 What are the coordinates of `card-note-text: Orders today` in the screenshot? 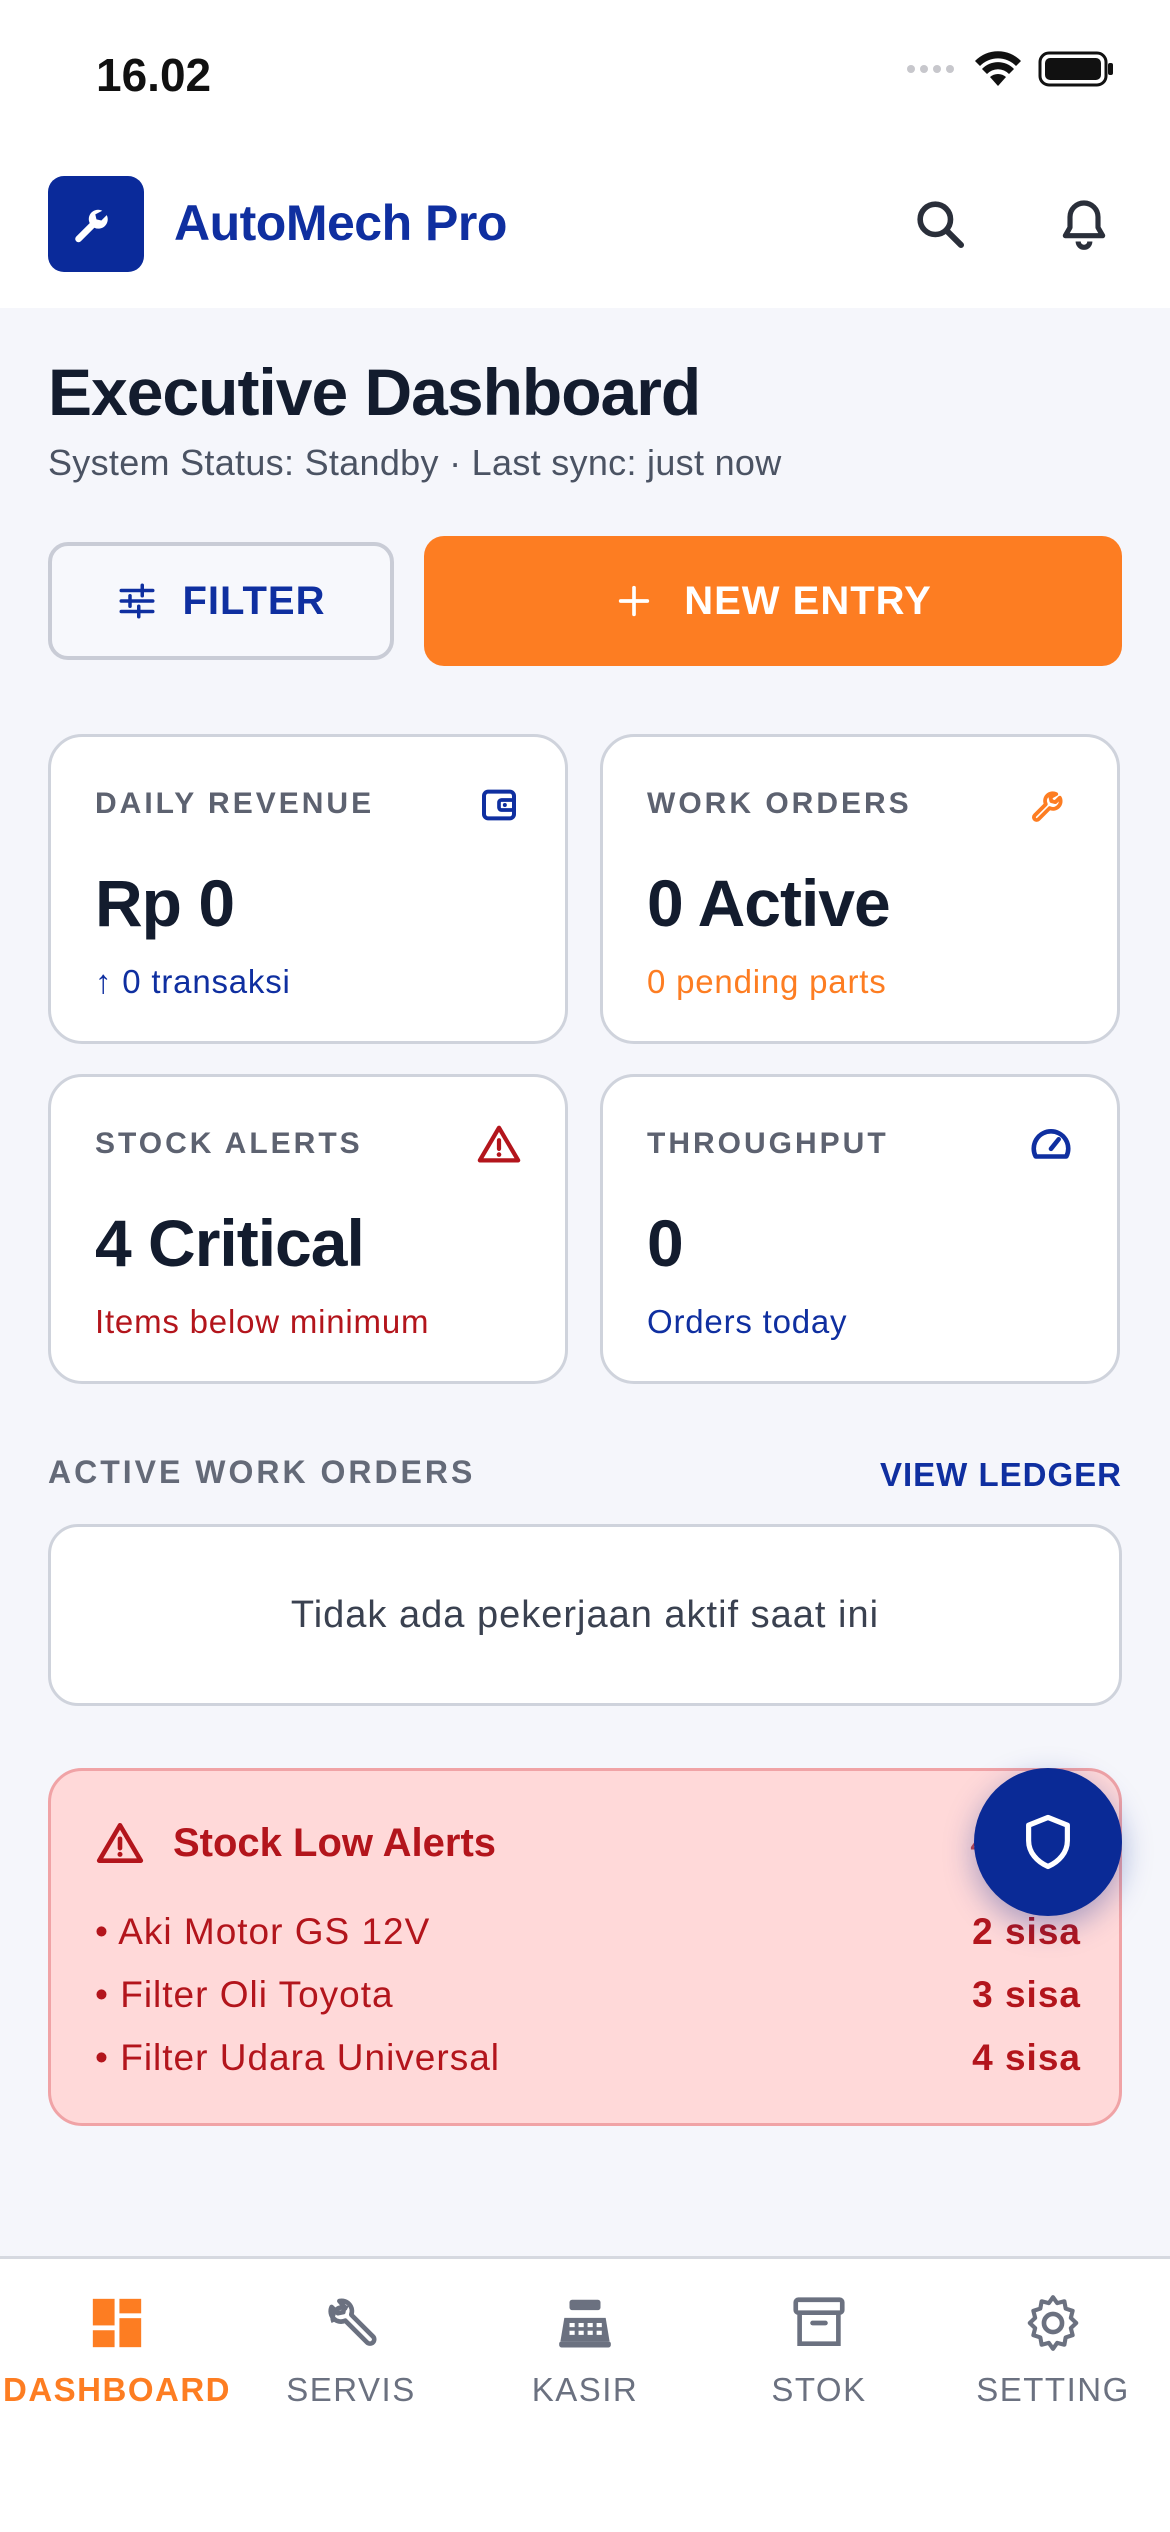 It's located at (747, 1321).